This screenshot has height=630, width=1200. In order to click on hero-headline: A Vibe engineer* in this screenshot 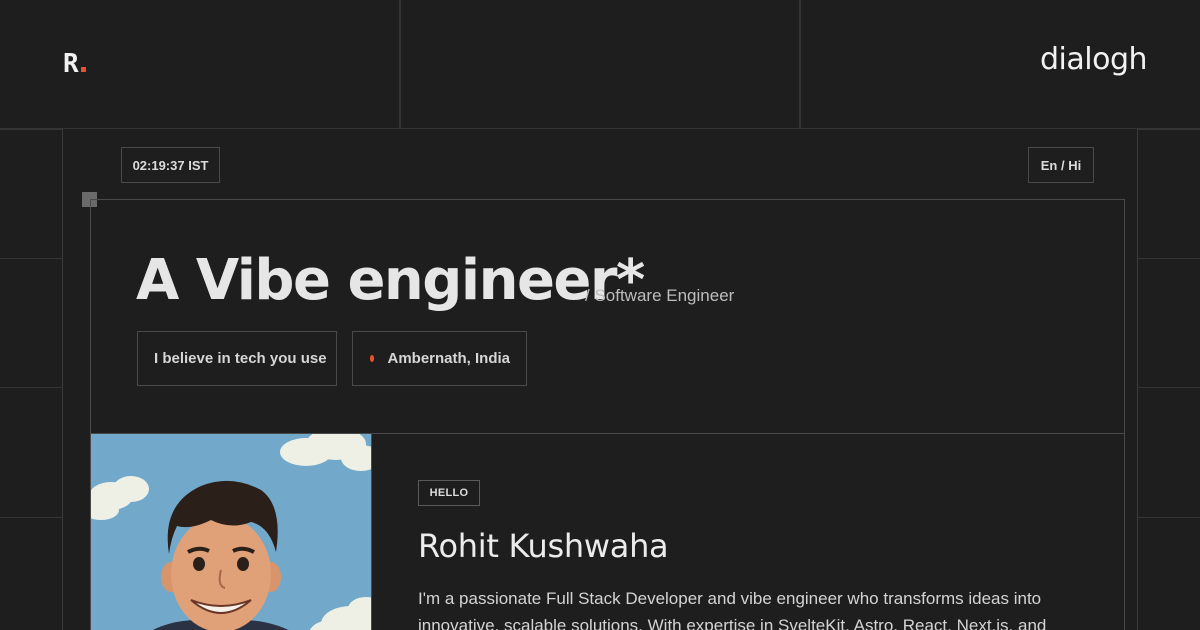, I will do `click(390, 280)`.